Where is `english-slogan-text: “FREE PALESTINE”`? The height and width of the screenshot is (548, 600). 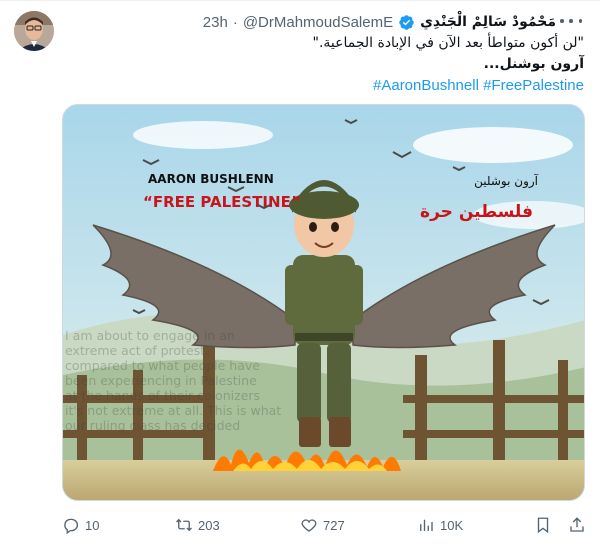 english-slogan-text: “FREE PALESTINE” is located at coordinates (222, 202).